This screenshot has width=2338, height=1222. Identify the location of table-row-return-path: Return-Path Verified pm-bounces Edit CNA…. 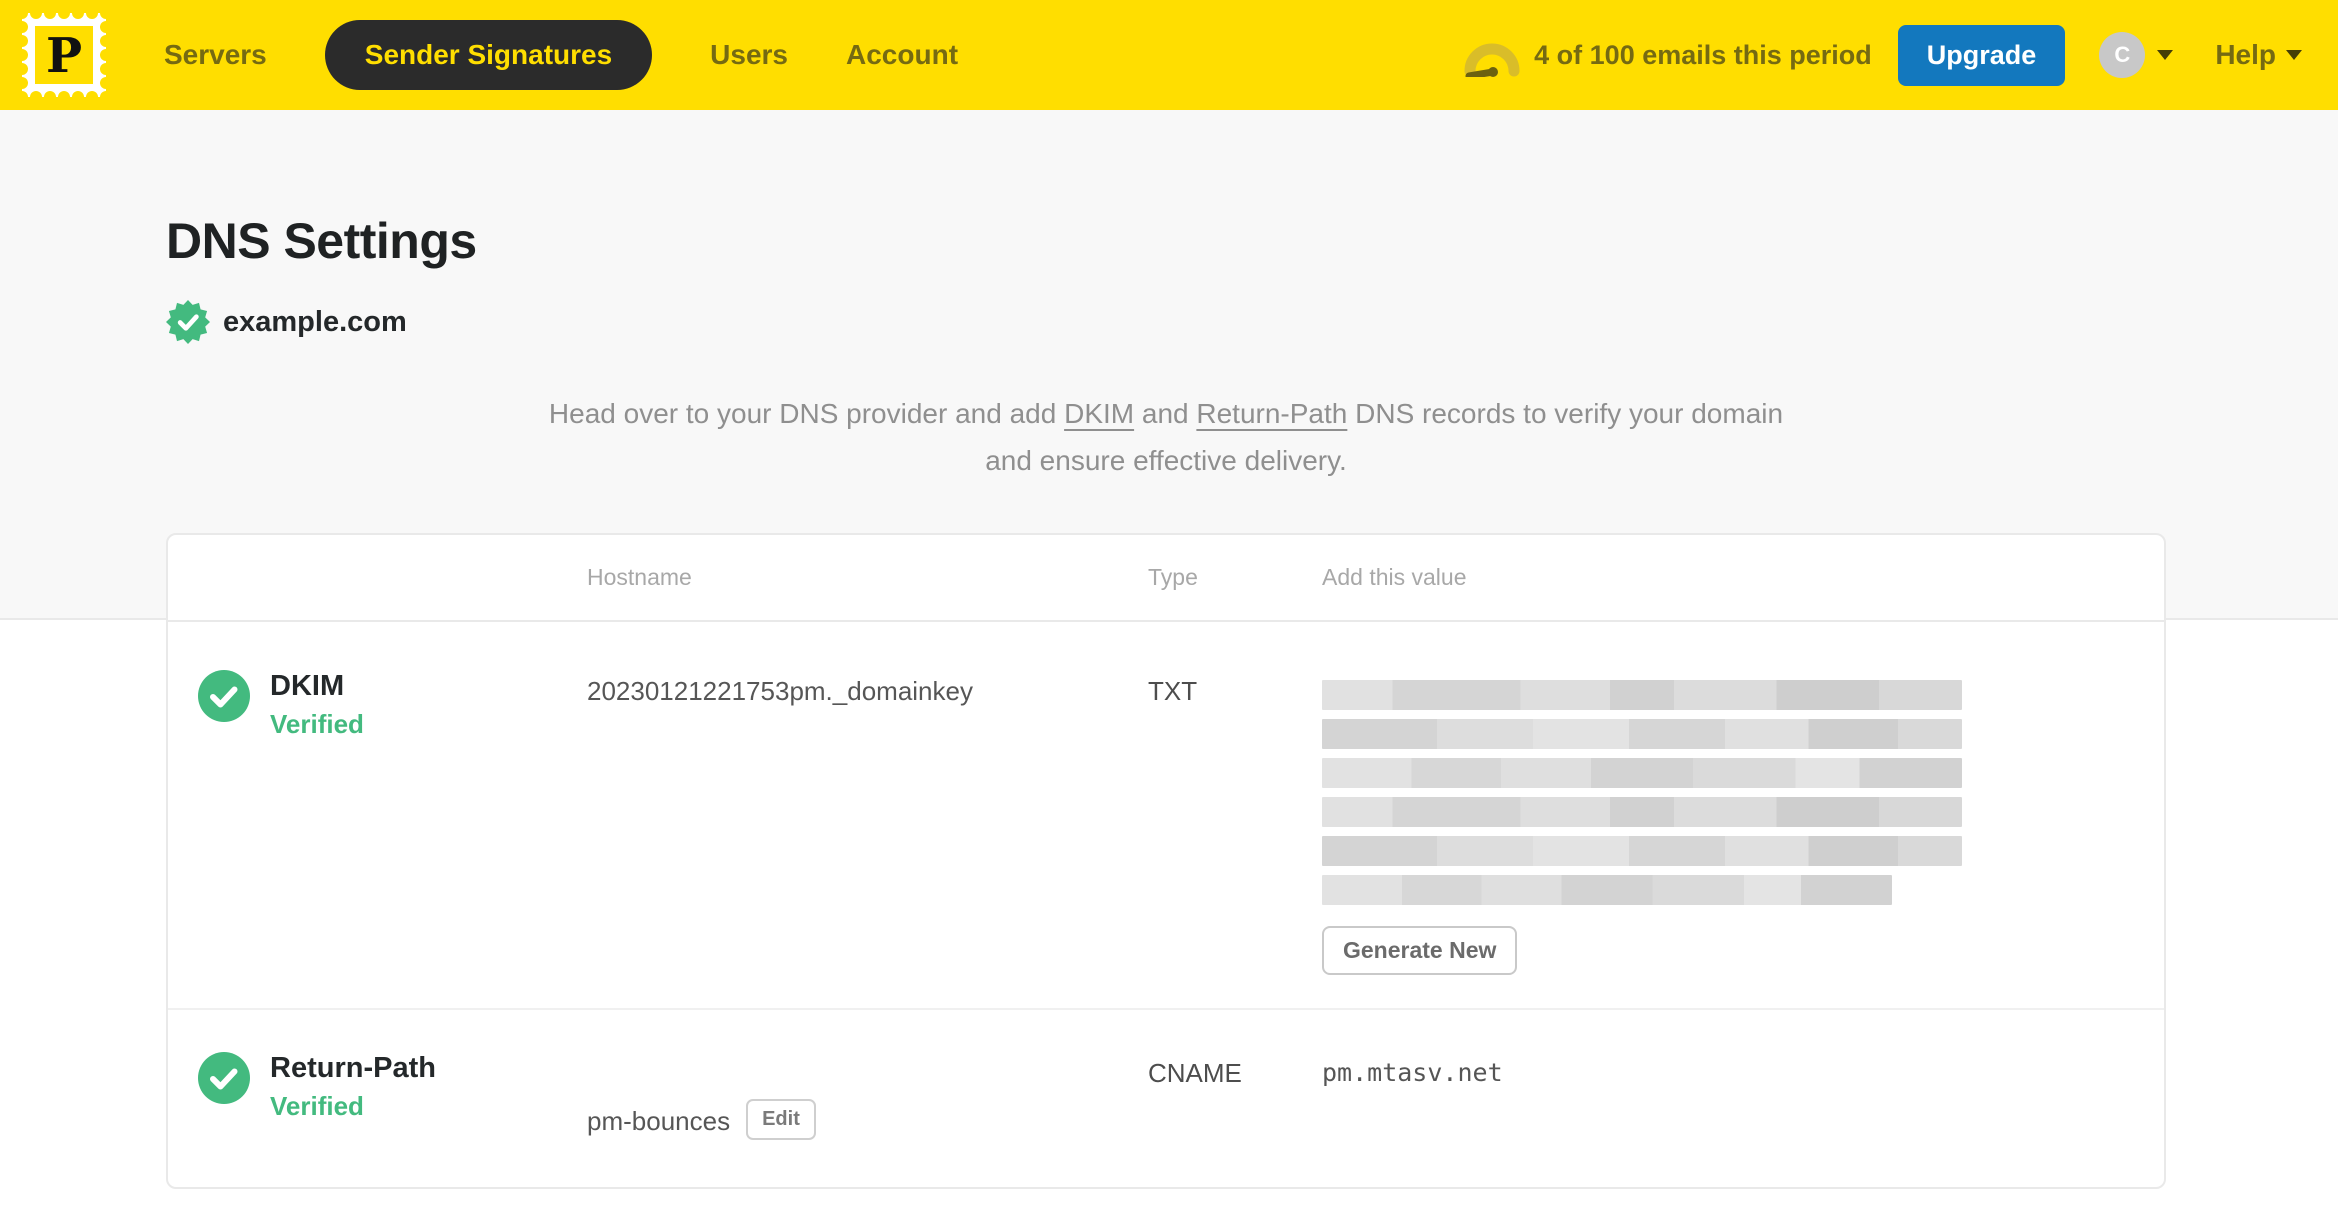
(1166, 1099).